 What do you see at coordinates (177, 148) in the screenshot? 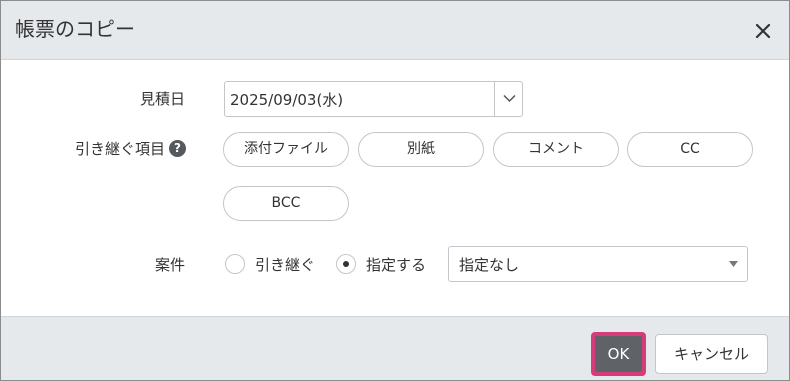
I see `question-circle-icon: ?` at bounding box center [177, 148].